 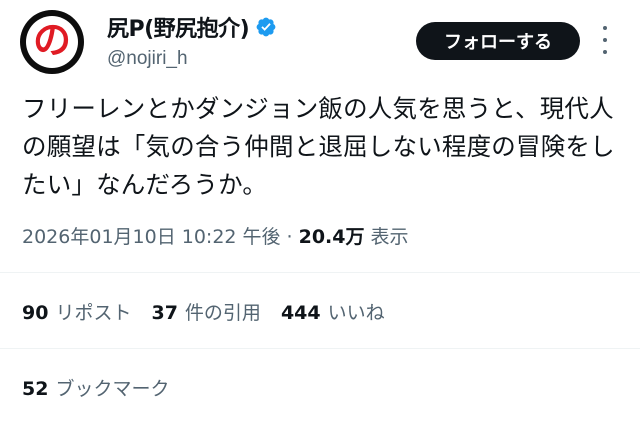 What do you see at coordinates (35, 389) in the screenshot?
I see `bookmarks-count: 52` at bounding box center [35, 389].